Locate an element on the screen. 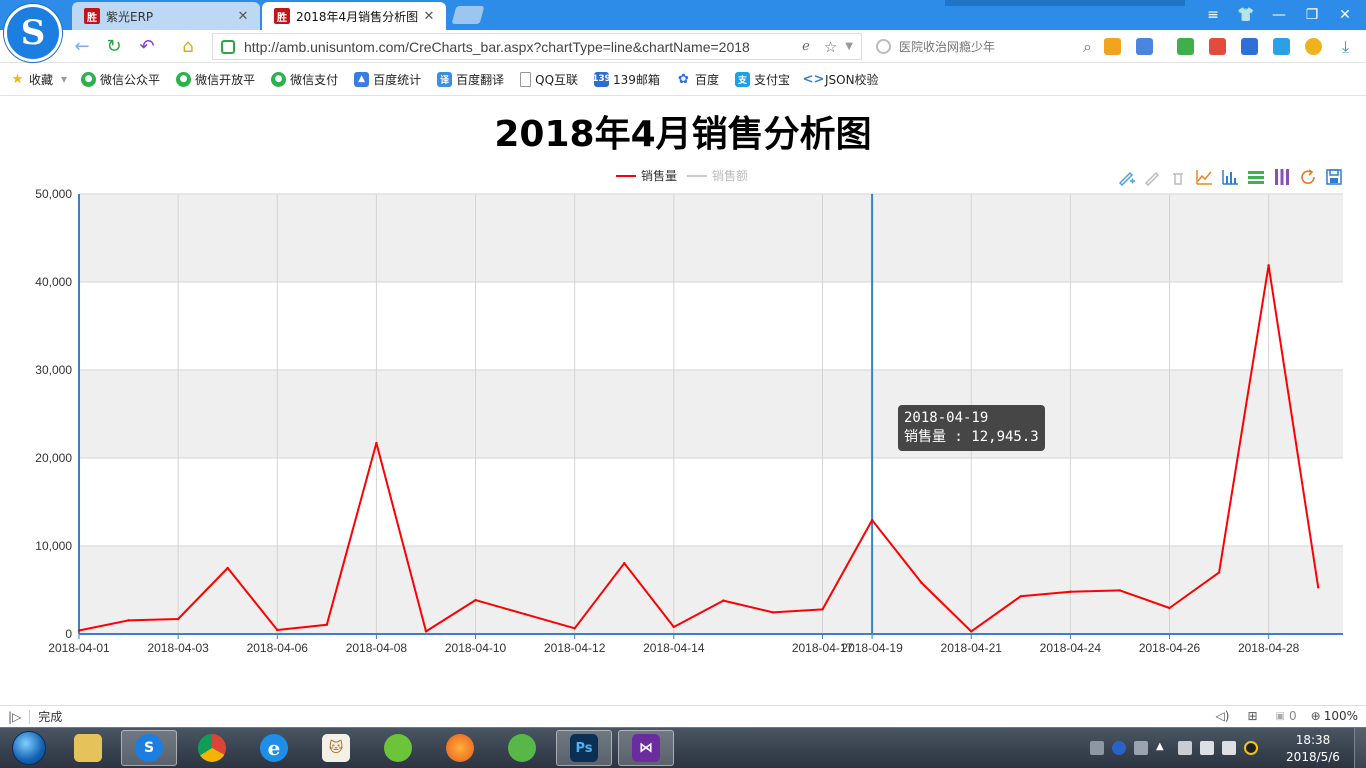 The image size is (1366, 768). search-box: ⌕ is located at coordinates (980, 46).